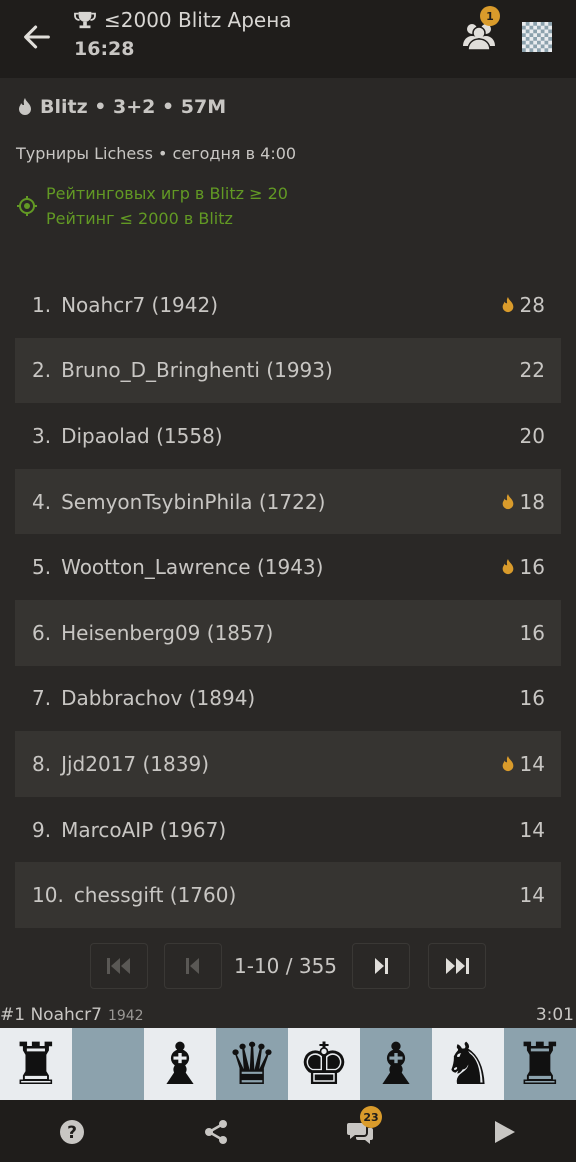  I want to click on player-name: Bruno_D_Bringhenti (1993), so click(197, 370).